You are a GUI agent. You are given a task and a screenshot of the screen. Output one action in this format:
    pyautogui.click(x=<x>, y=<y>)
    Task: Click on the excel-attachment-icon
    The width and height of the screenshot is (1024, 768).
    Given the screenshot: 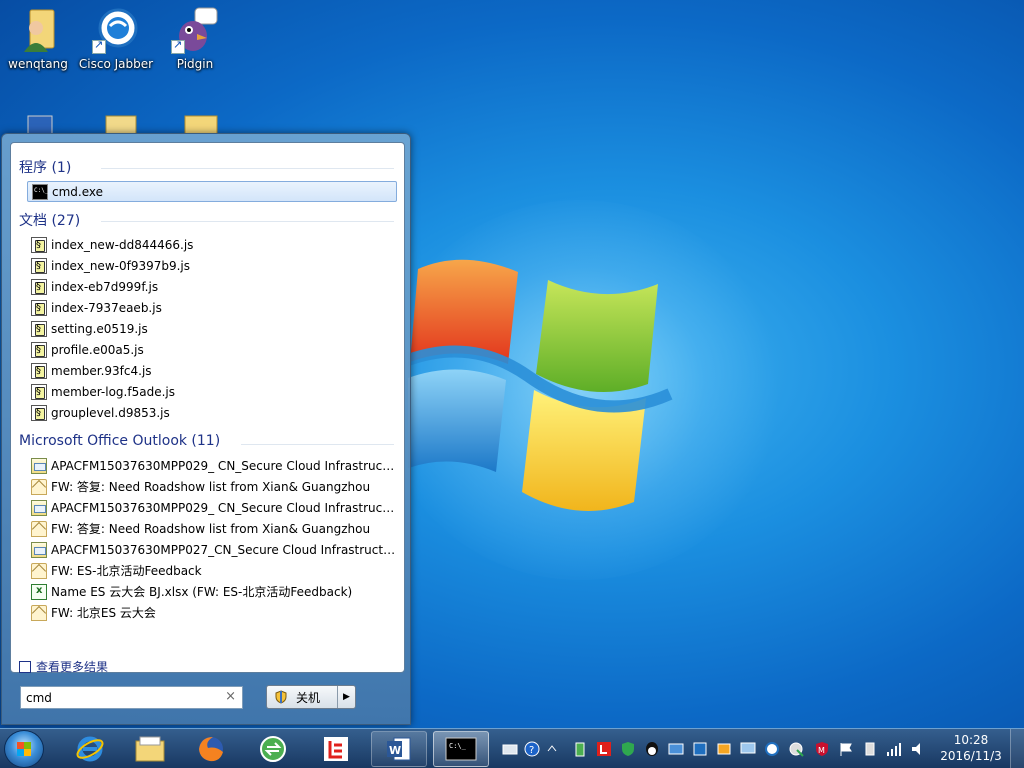 What is the action you would take?
    pyautogui.click(x=39, y=591)
    